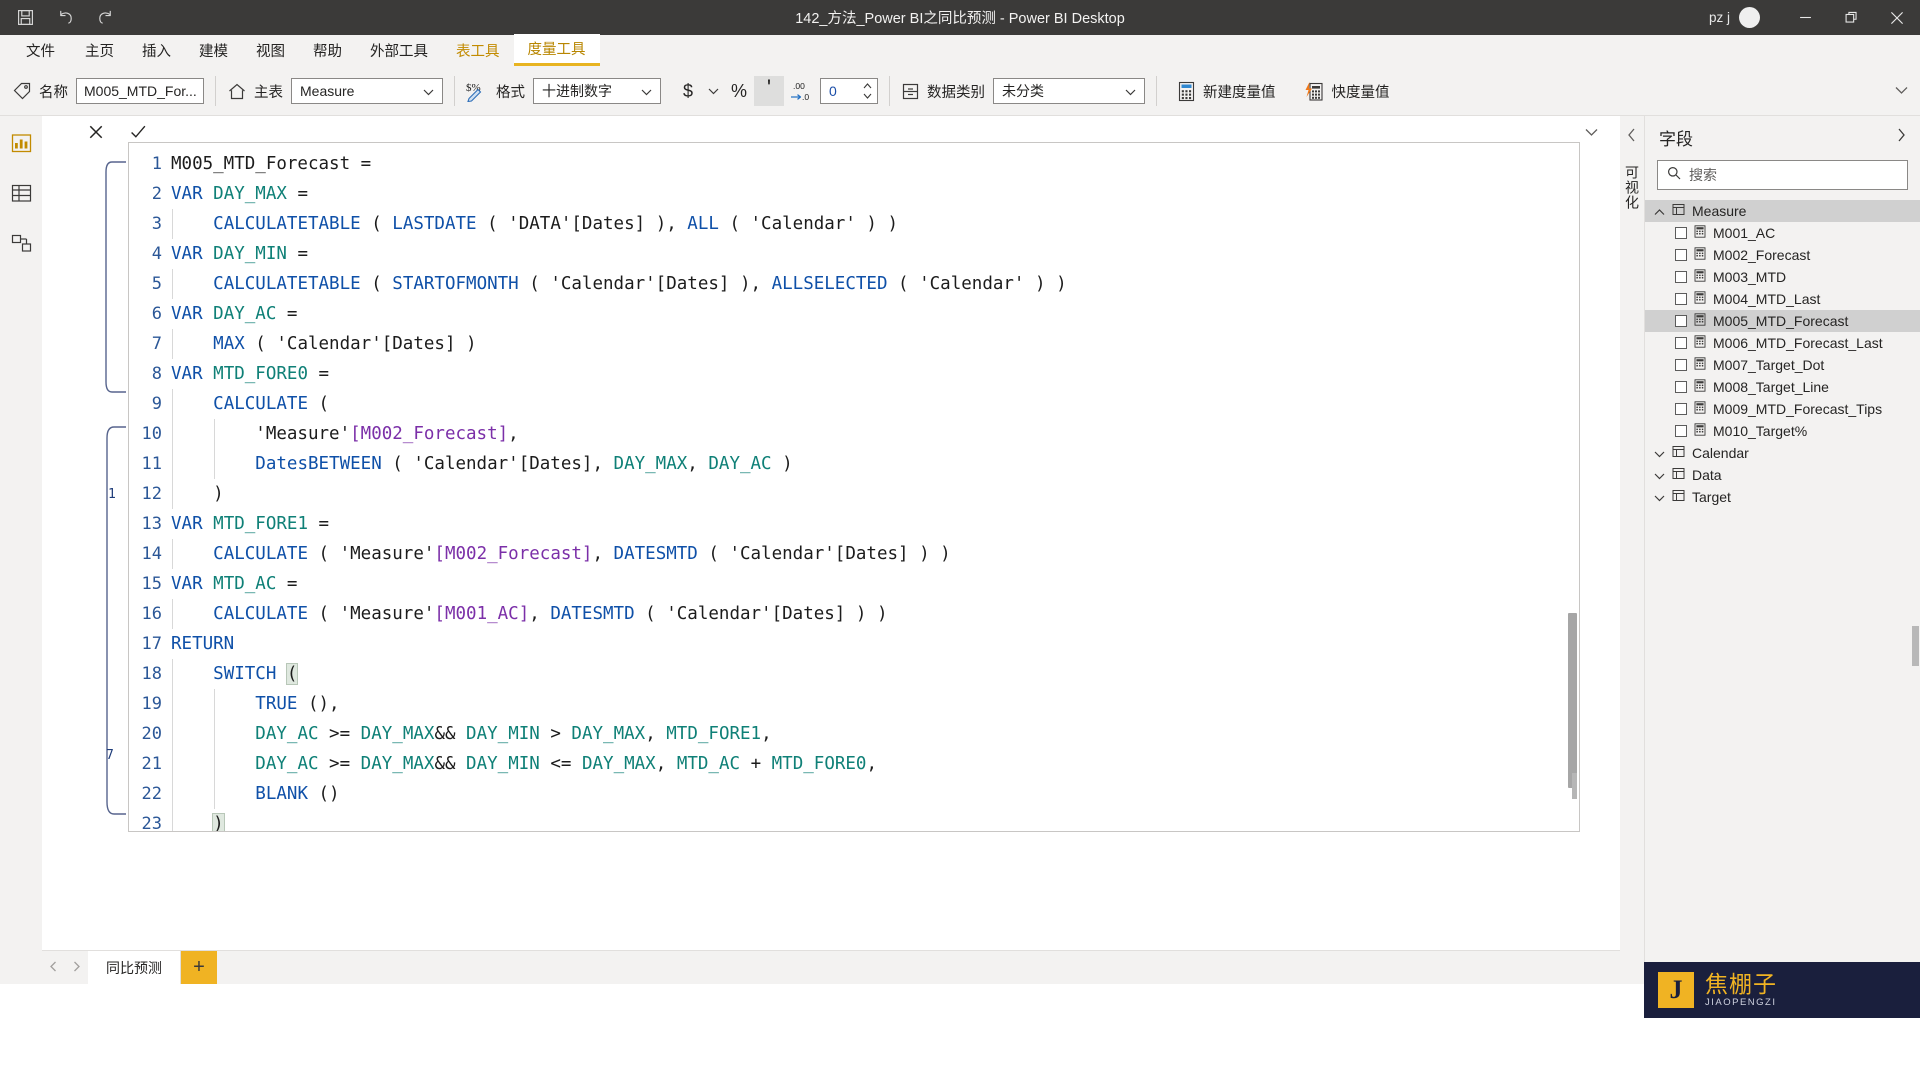  What do you see at coordinates (1749, 17) in the screenshot?
I see `avatar` at bounding box center [1749, 17].